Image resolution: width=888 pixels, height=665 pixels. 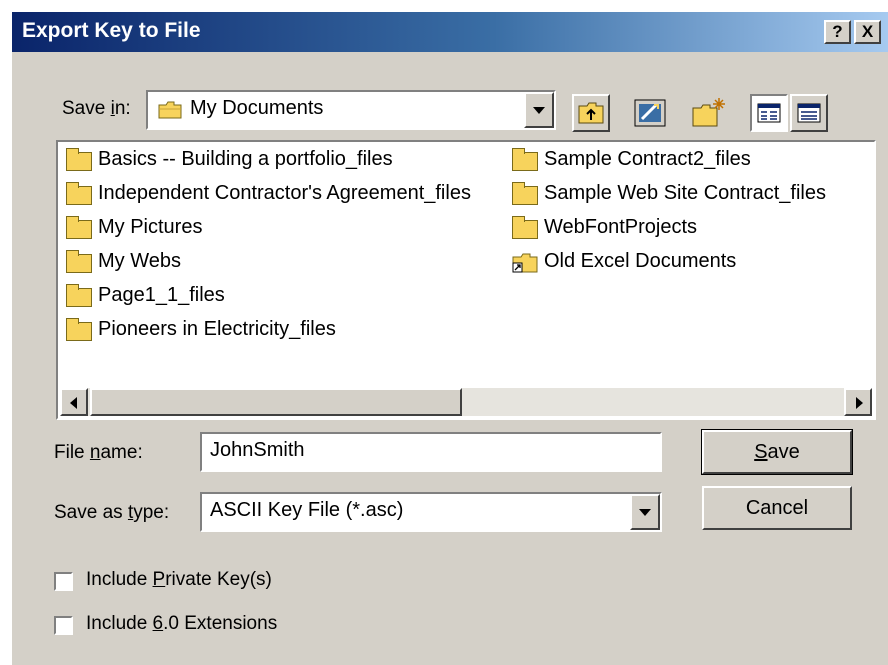 I want to click on horizontal-scrollbar, so click(x=466, y=402).